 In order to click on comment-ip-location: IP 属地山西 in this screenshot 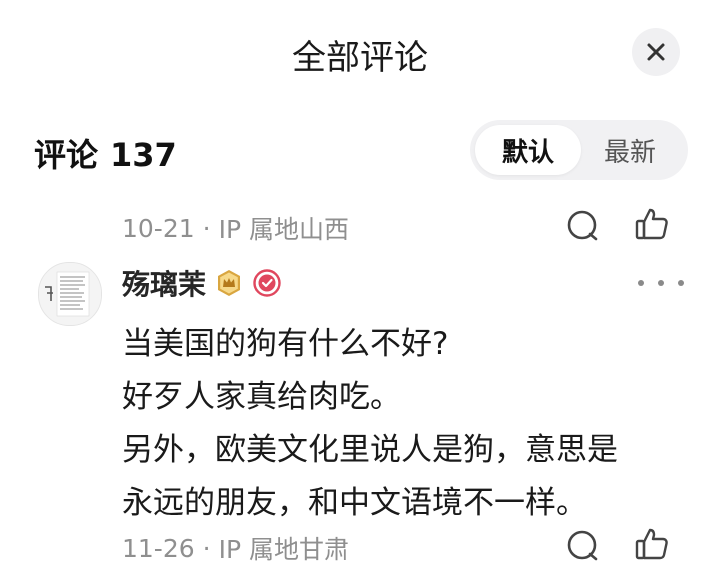, I will do `click(284, 229)`.